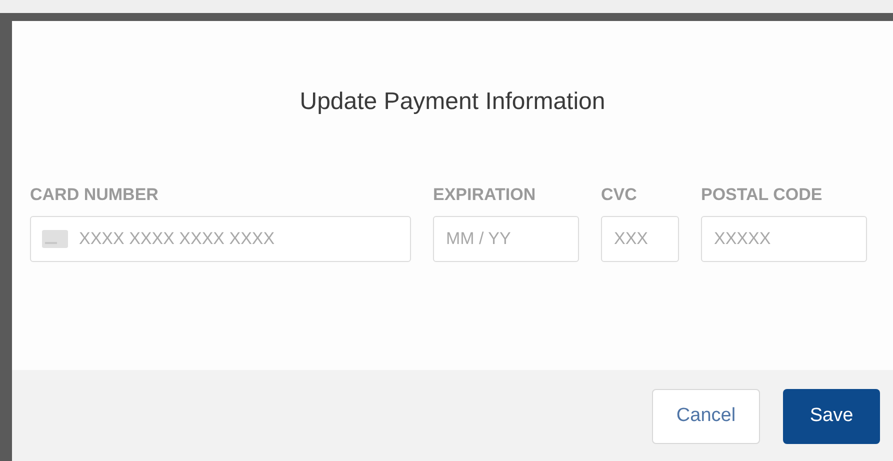  Describe the element at coordinates (220, 239) in the screenshot. I see `input-field: XXXX XXXX XXXX XXXX` at that location.